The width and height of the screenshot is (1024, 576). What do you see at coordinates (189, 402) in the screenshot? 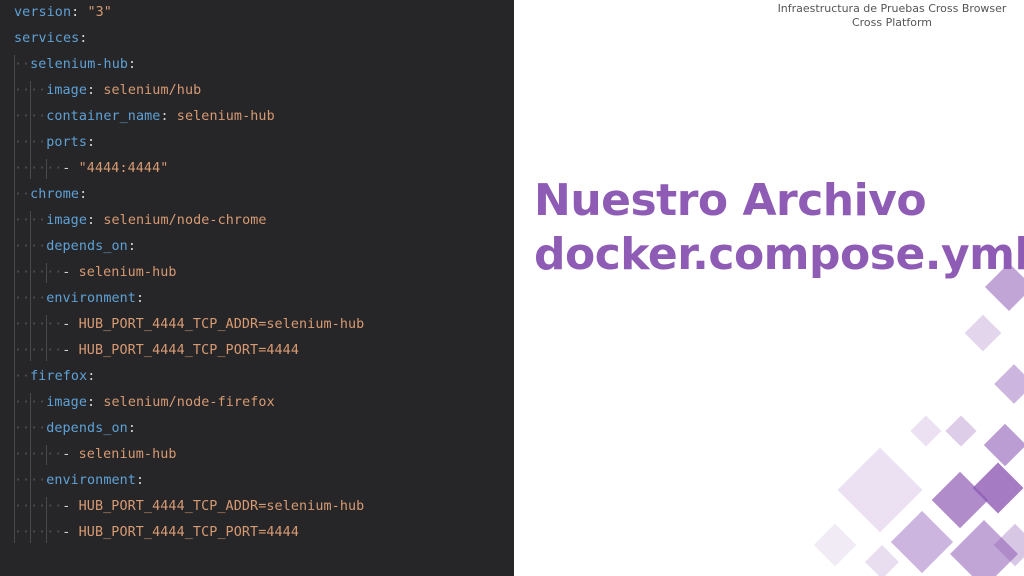
I see `yaml-value: selenium/node-firefox` at bounding box center [189, 402].